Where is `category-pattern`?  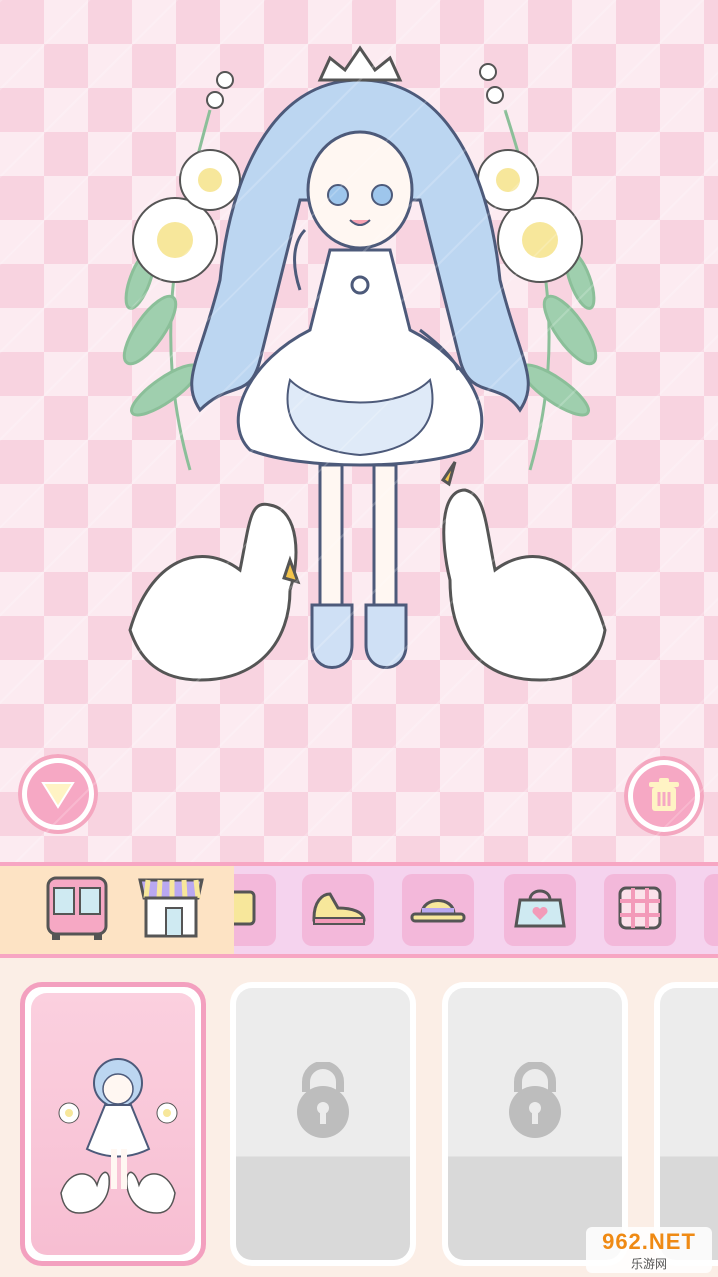 category-pattern is located at coordinates (640, 910).